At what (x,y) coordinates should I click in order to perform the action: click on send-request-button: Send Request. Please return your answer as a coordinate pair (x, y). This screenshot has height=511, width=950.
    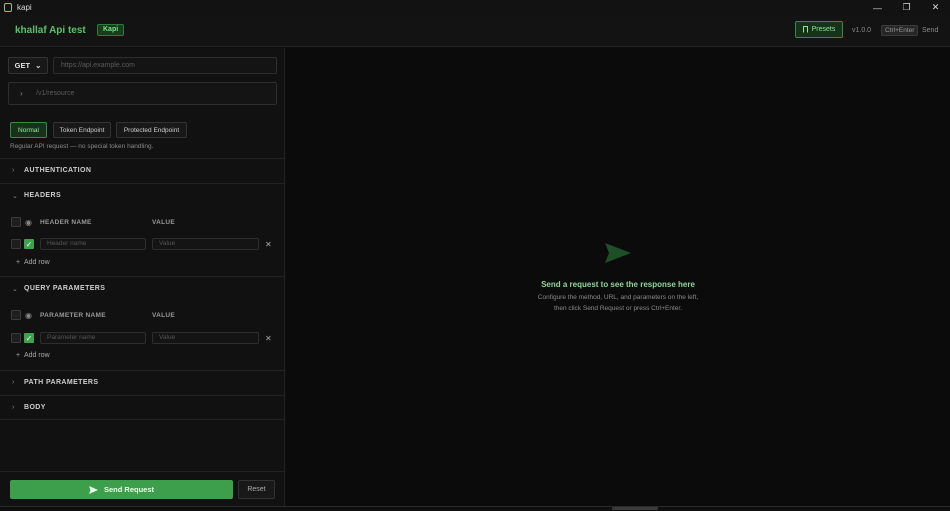
    Looking at the image, I should click on (121, 489).